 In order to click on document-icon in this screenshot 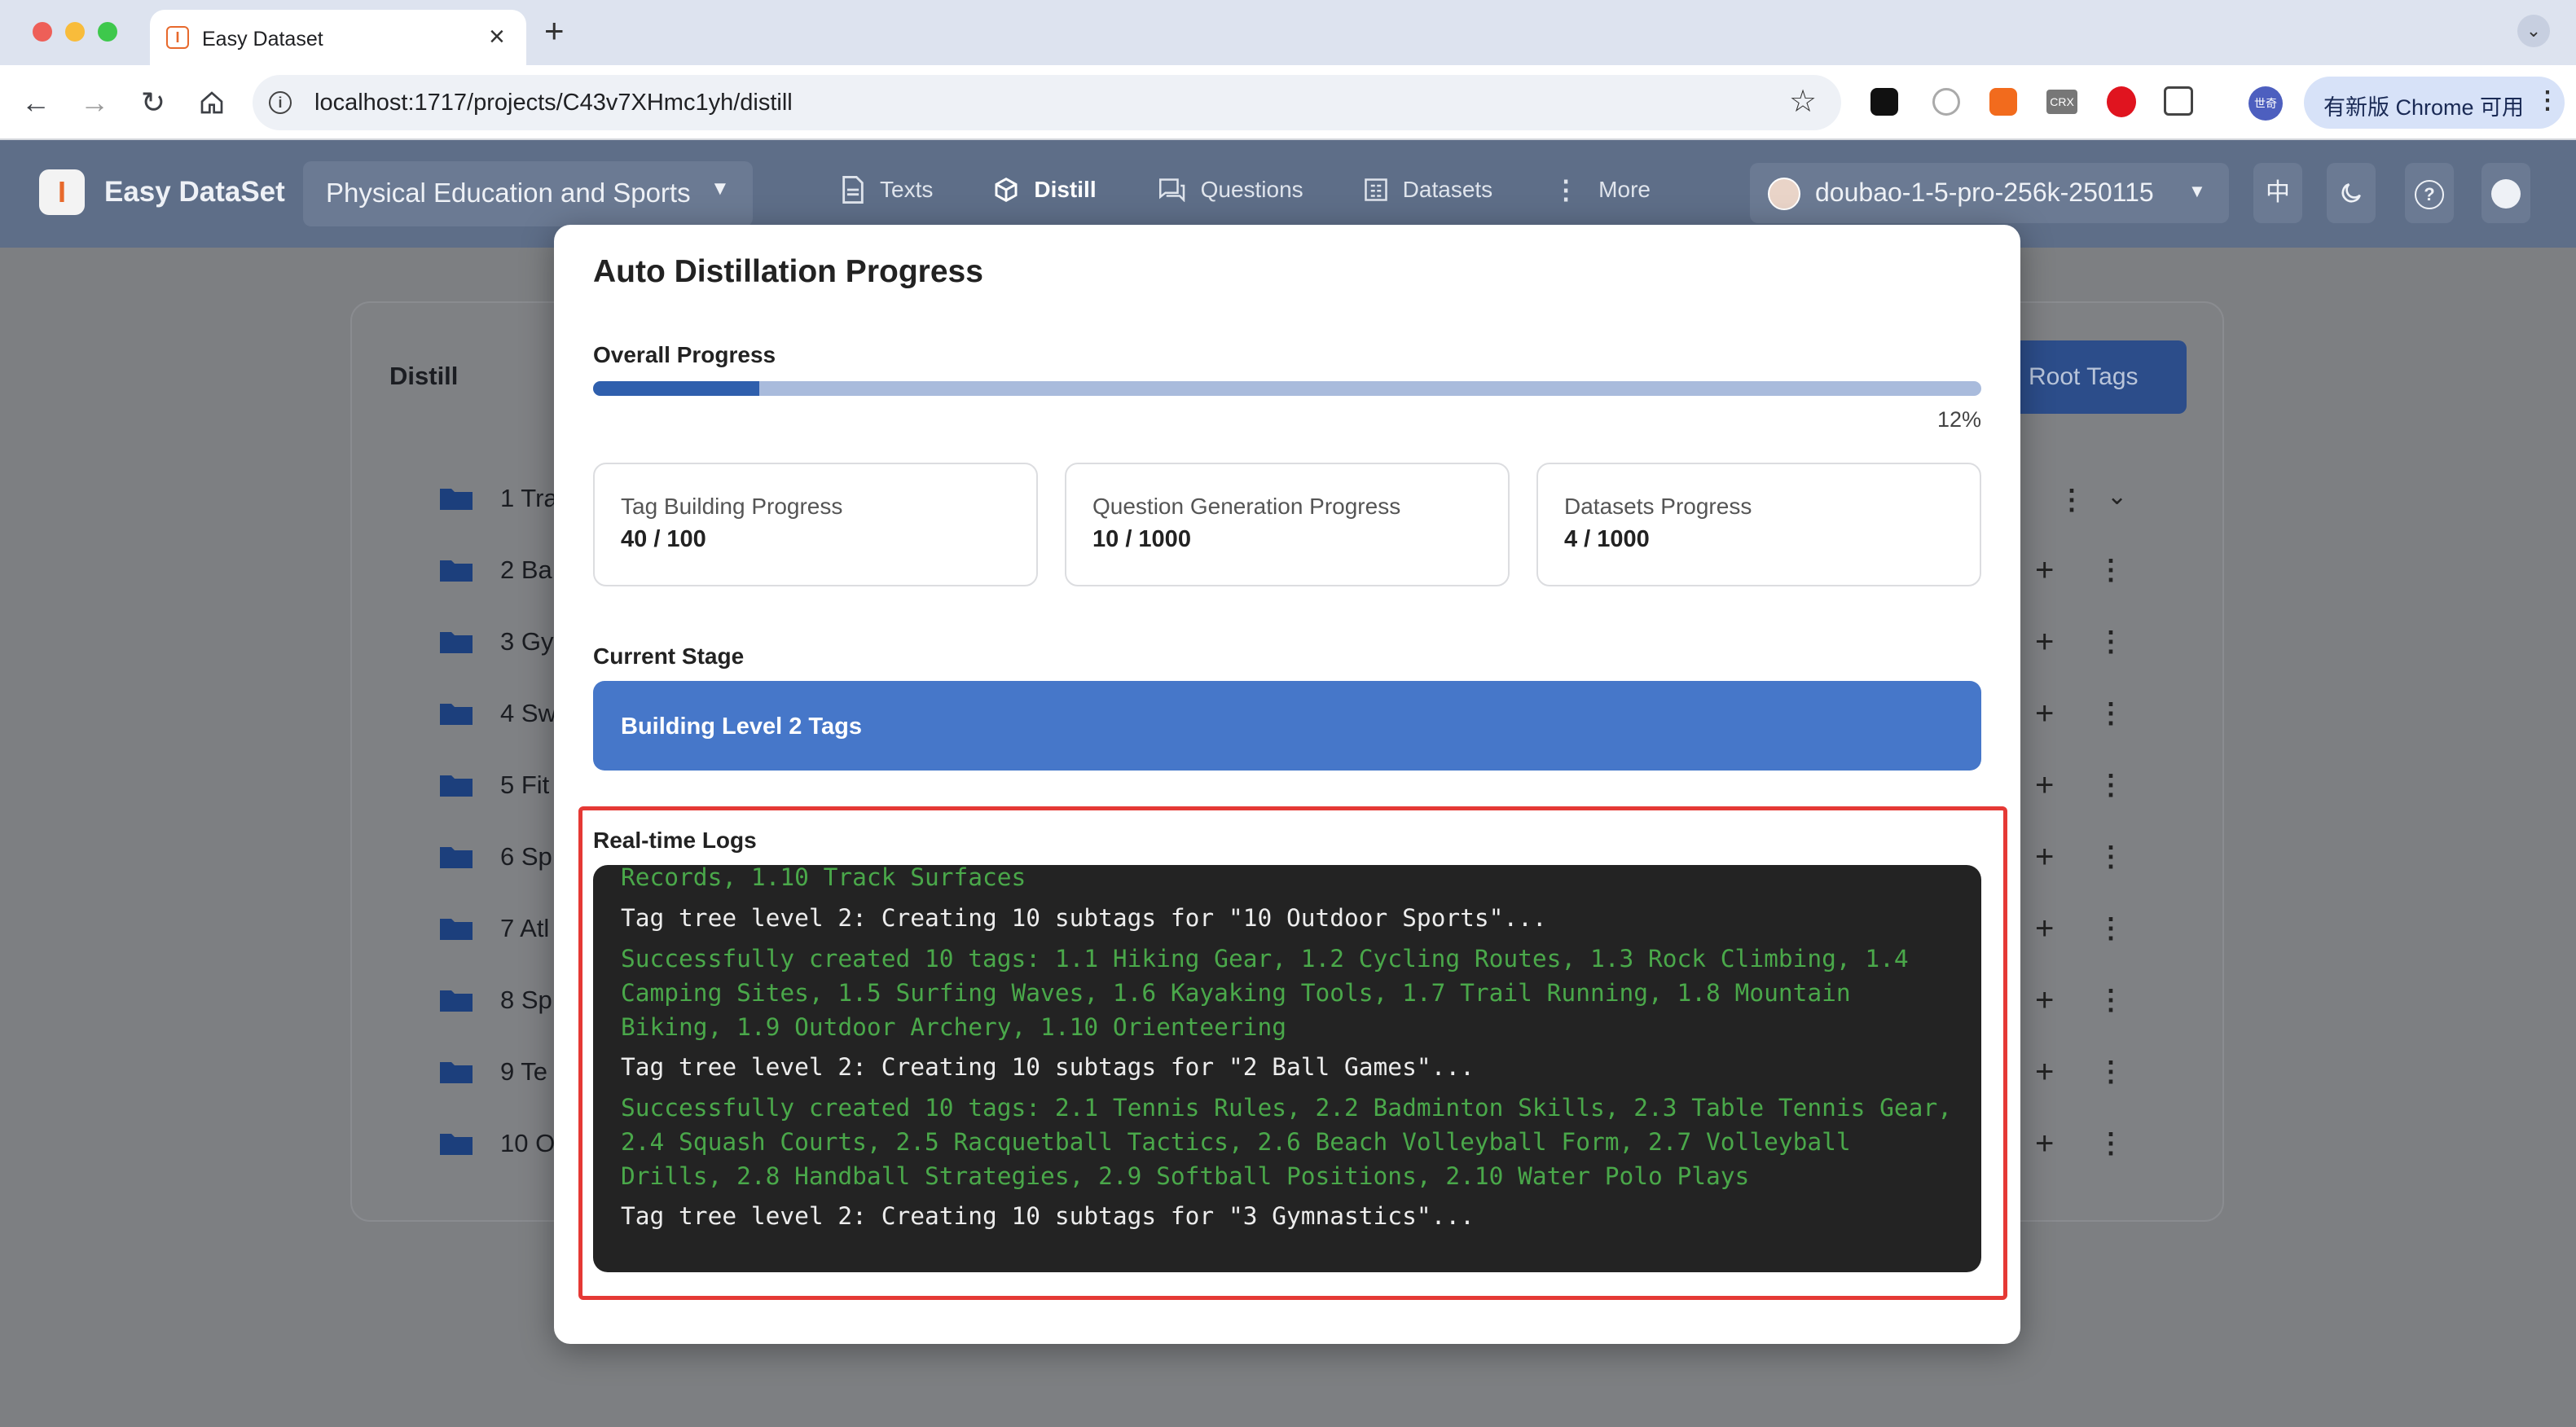, I will do `click(853, 190)`.